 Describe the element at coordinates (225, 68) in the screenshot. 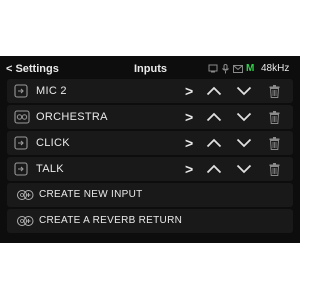

I see `mic-status-icon` at that location.